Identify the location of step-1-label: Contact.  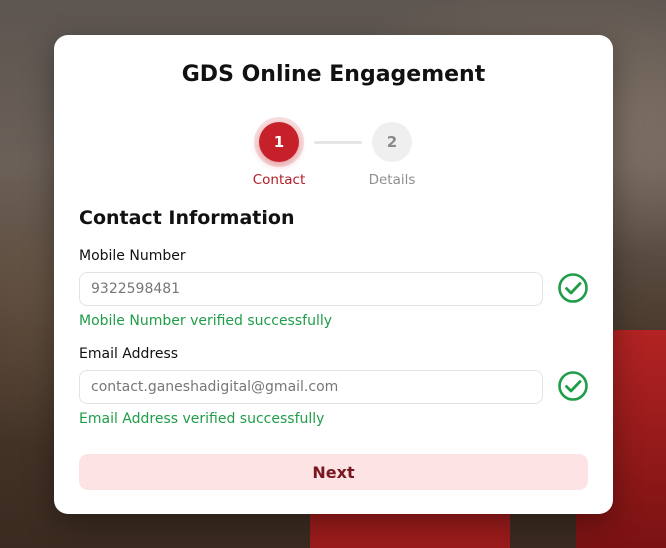
(279, 180).